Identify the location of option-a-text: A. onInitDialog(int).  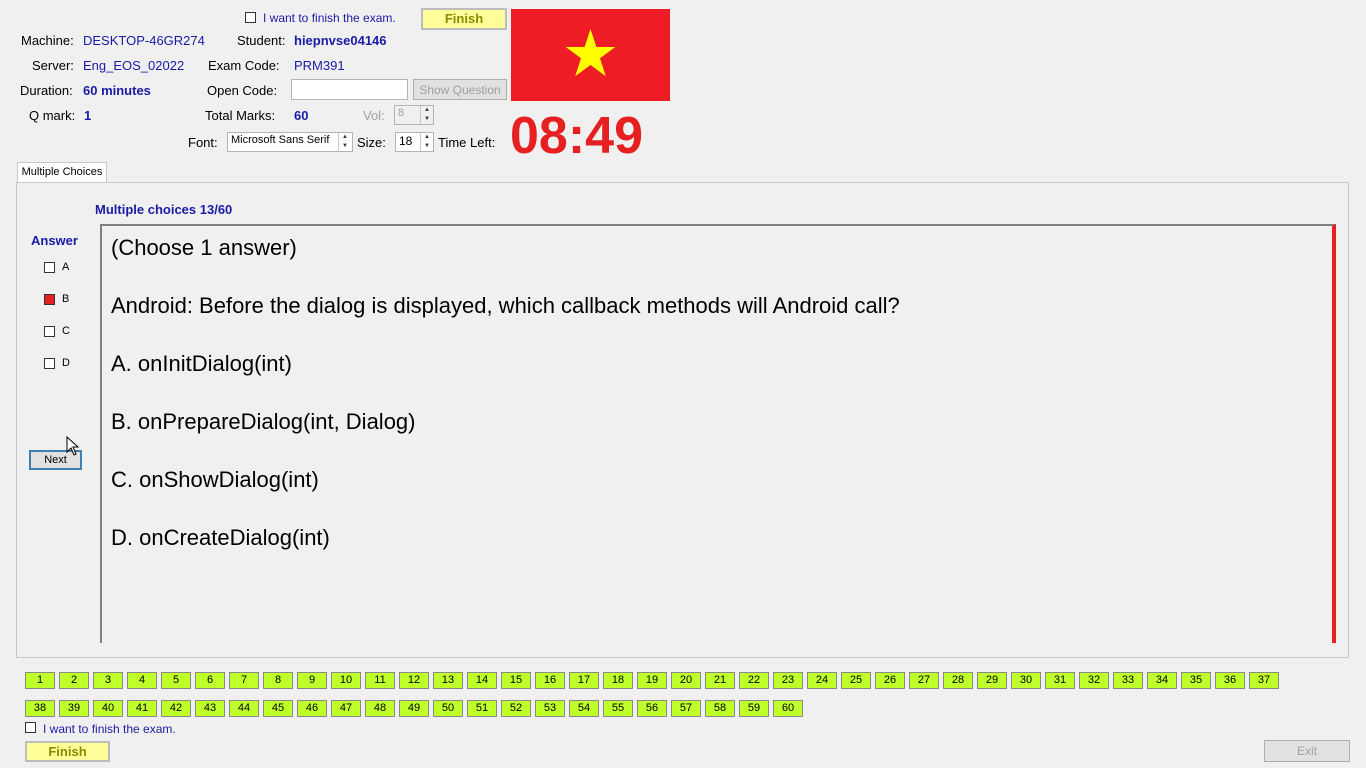
(201, 363).